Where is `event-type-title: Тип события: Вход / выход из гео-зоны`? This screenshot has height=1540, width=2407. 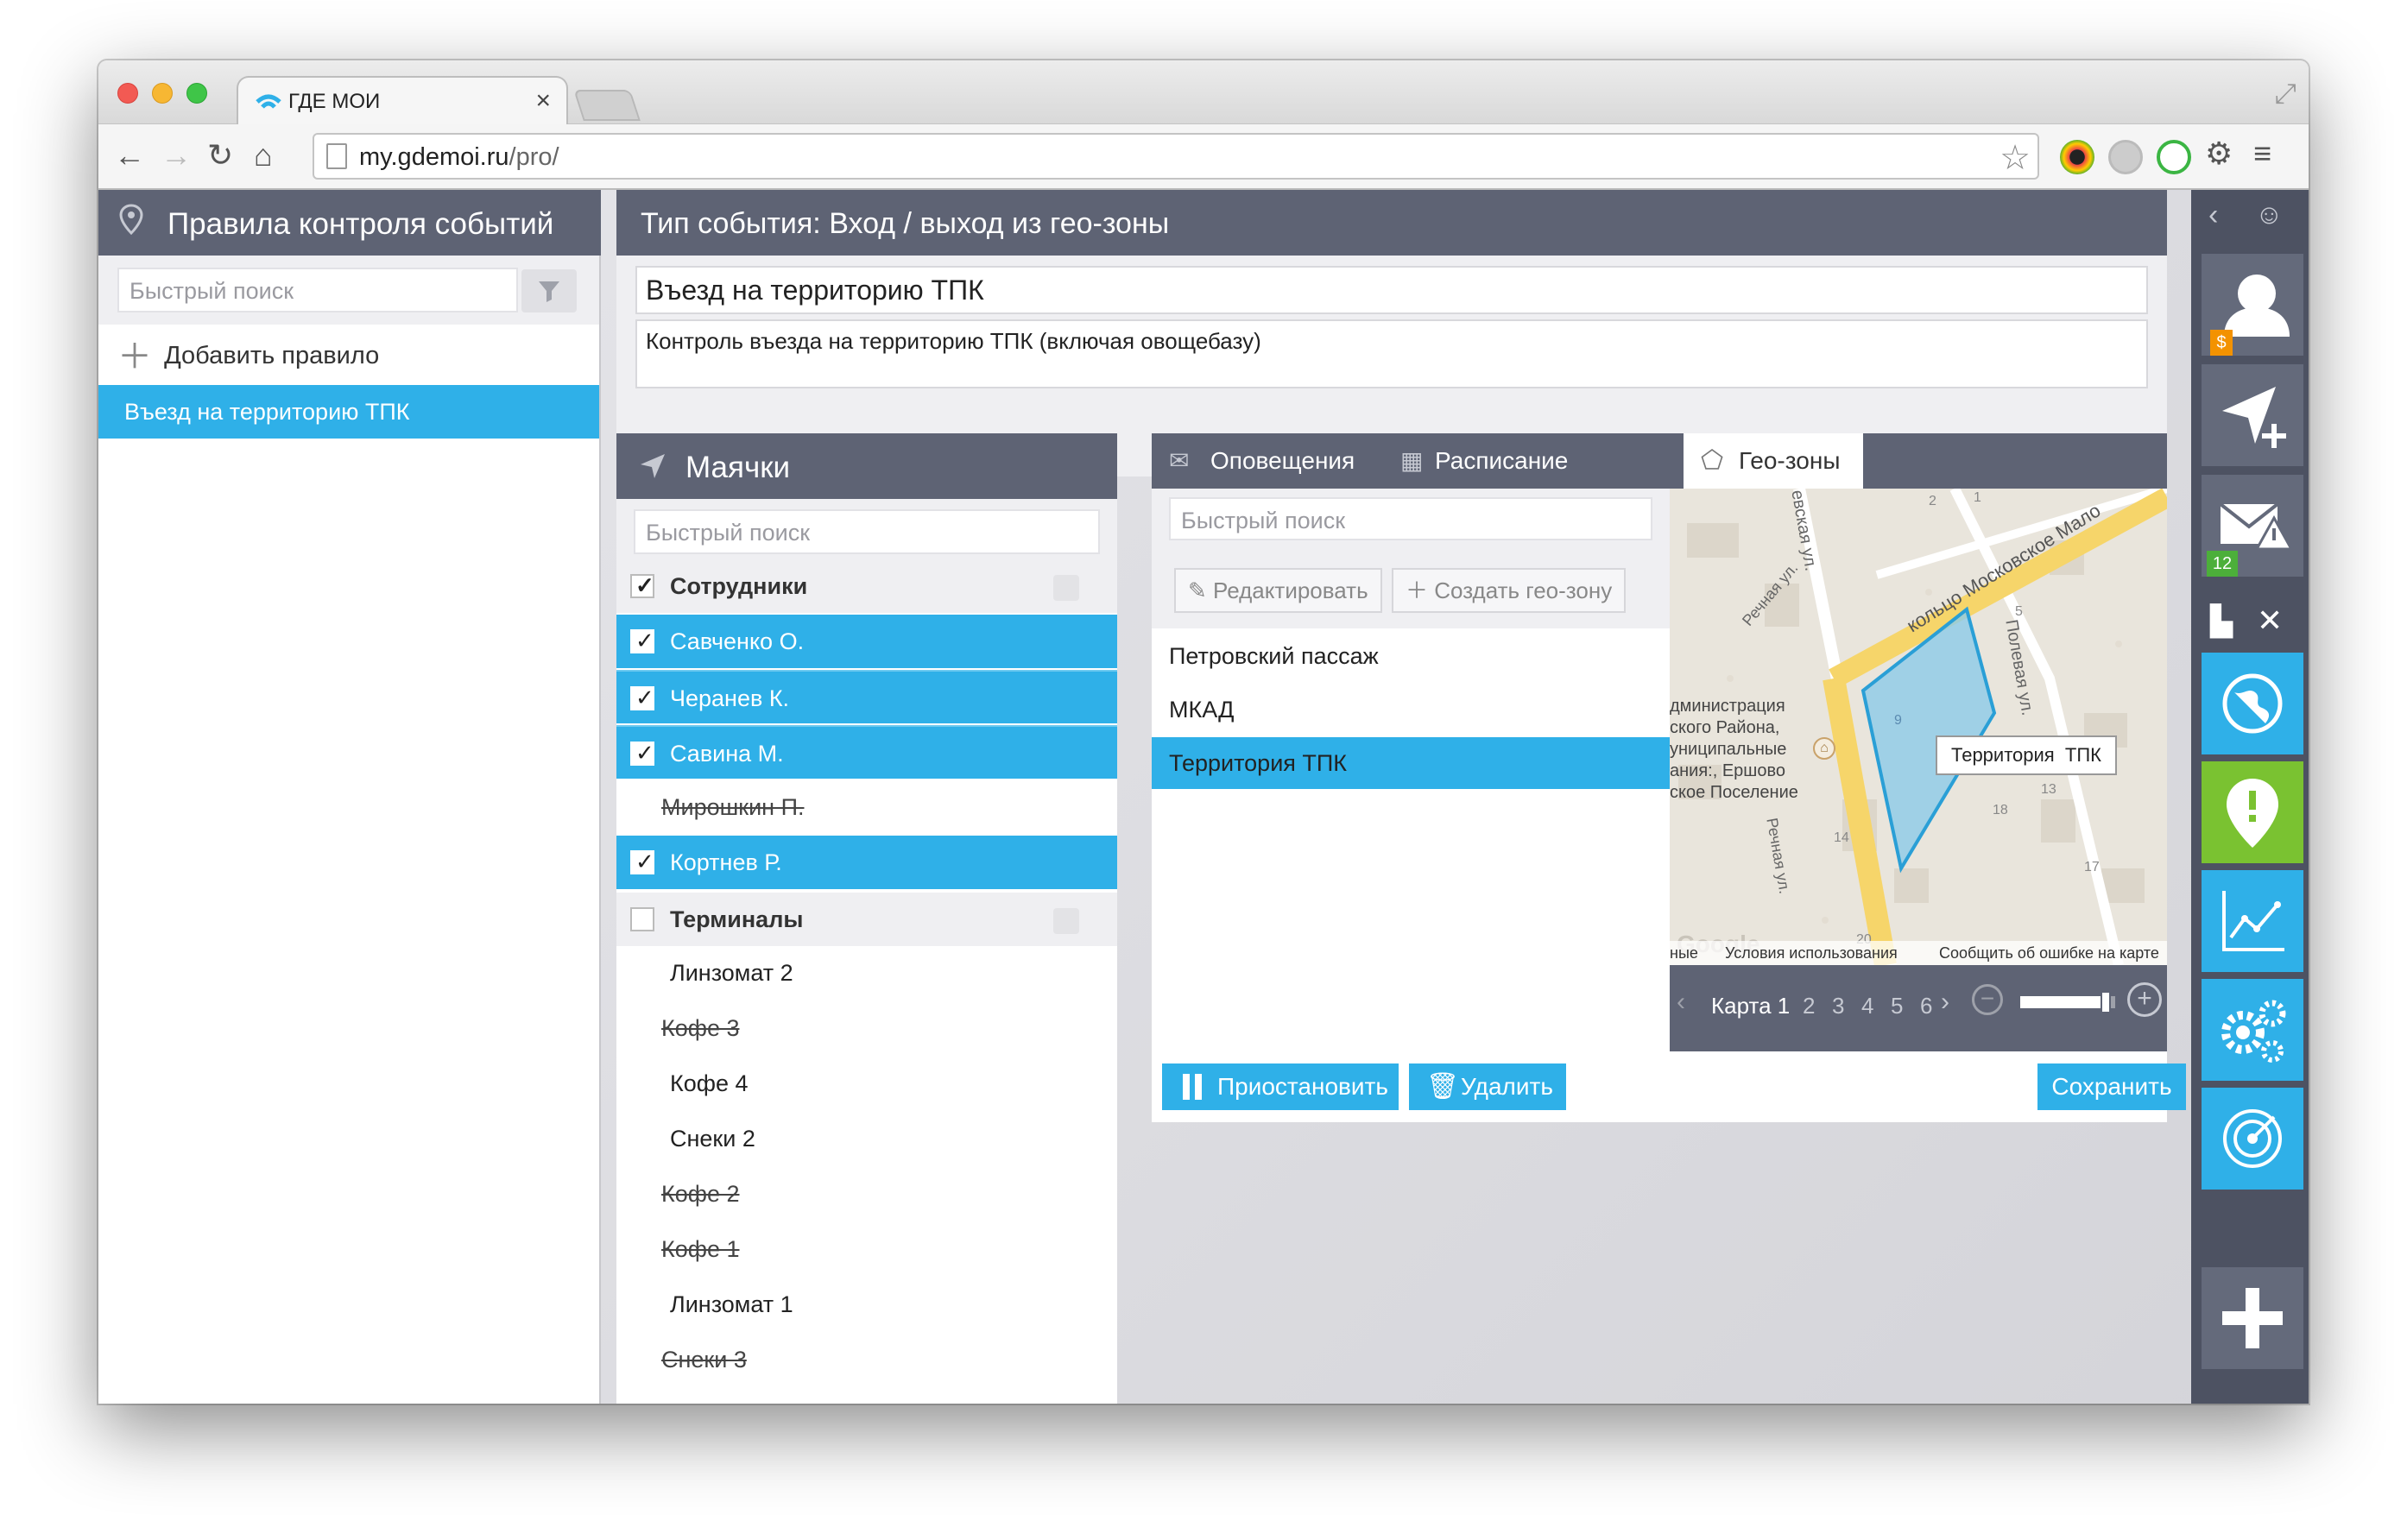
event-type-title: Тип события: Вход / выход из гео-зоны is located at coordinates (906, 223).